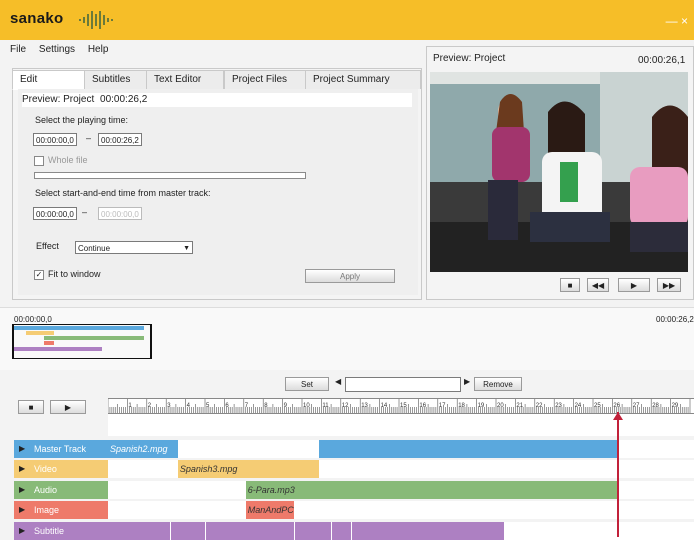 The image size is (694, 540). I want to click on ruler-label: 19, so click(481, 406).